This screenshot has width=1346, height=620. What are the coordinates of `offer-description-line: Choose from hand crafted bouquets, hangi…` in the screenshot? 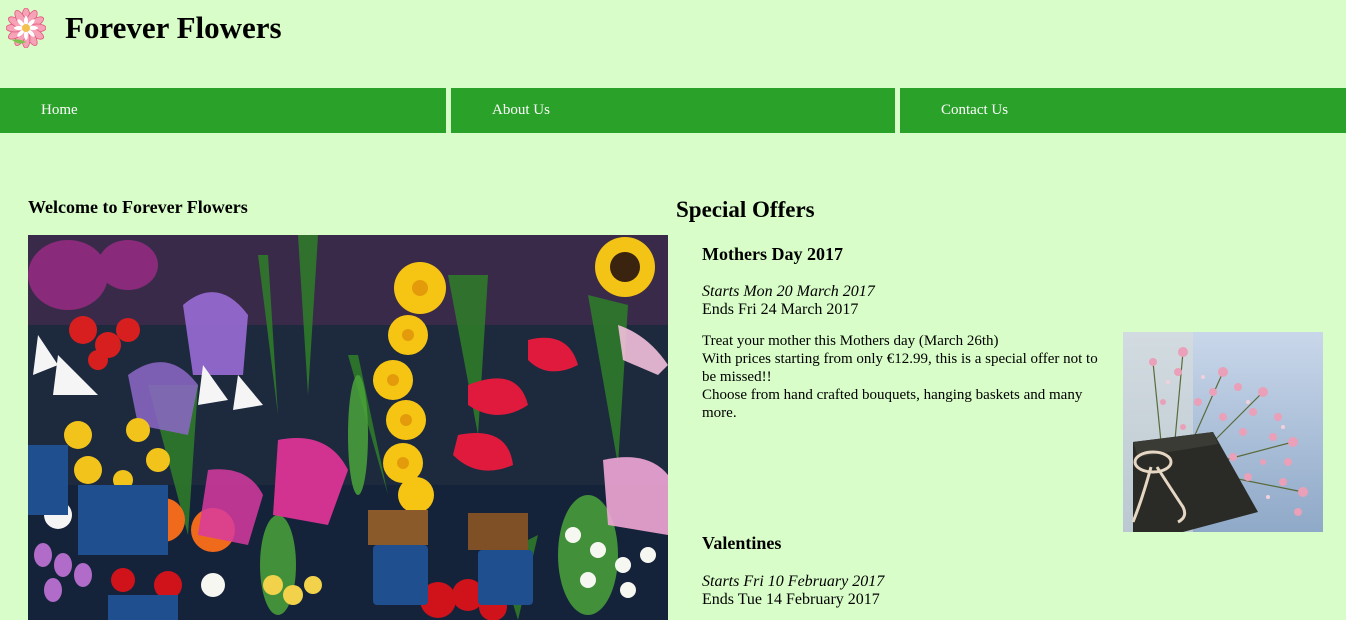 It's located at (892, 404).